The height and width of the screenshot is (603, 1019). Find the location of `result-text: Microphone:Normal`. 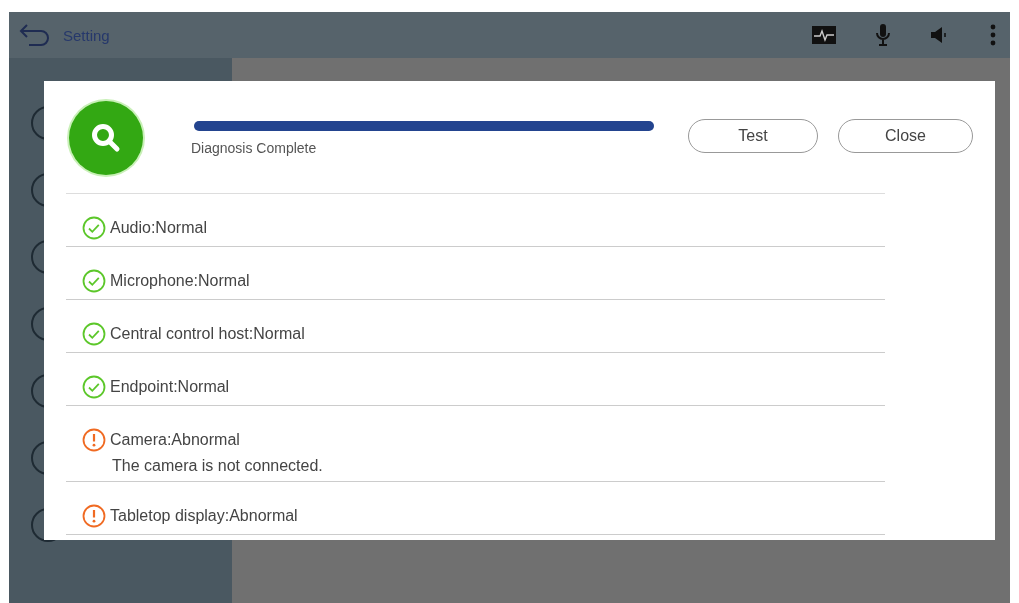

result-text: Microphone:Normal is located at coordinates (180, 281).